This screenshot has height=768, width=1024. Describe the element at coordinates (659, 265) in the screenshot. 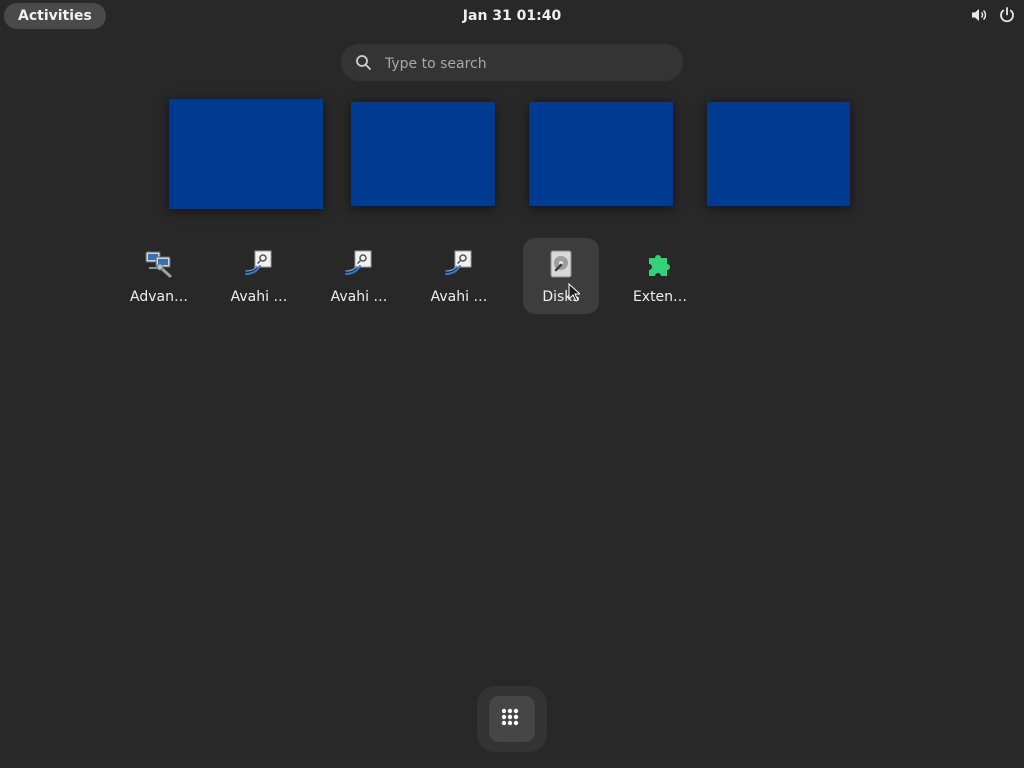

I see `extensions-icon` at that location.